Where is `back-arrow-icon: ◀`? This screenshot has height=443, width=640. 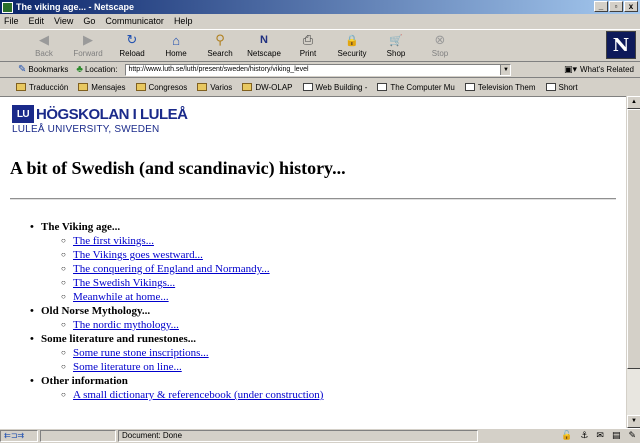 back-arrow-icon: ◀ is located at coordinates (44, 39).